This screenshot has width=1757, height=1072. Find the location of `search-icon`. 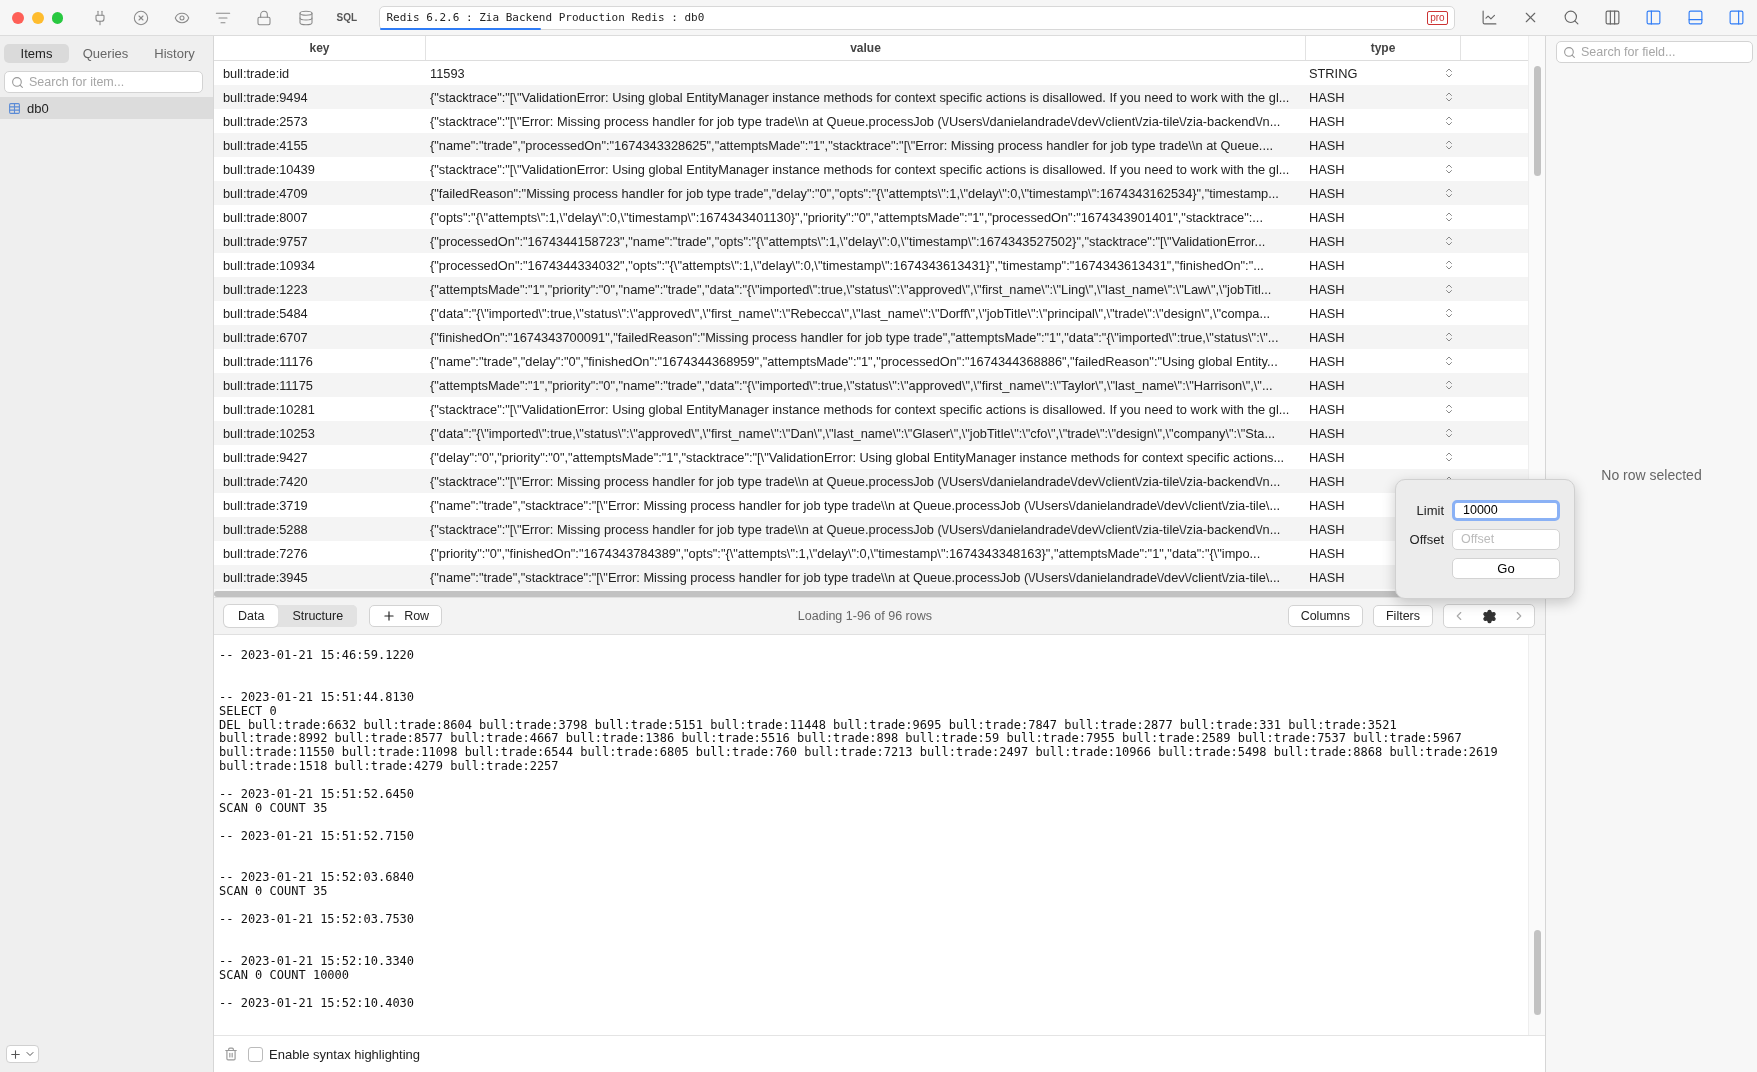

search-icon is located at coordinates (1572, 17).